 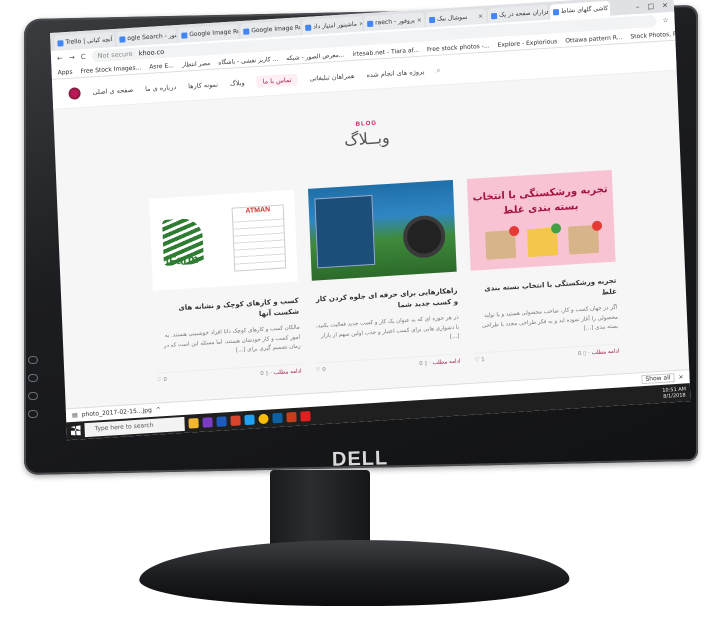 What do you see at coordinates (237, 82) in the screenshot?
I see `nav-item-blog: وبلاگ` at bounding box center [237, 82].